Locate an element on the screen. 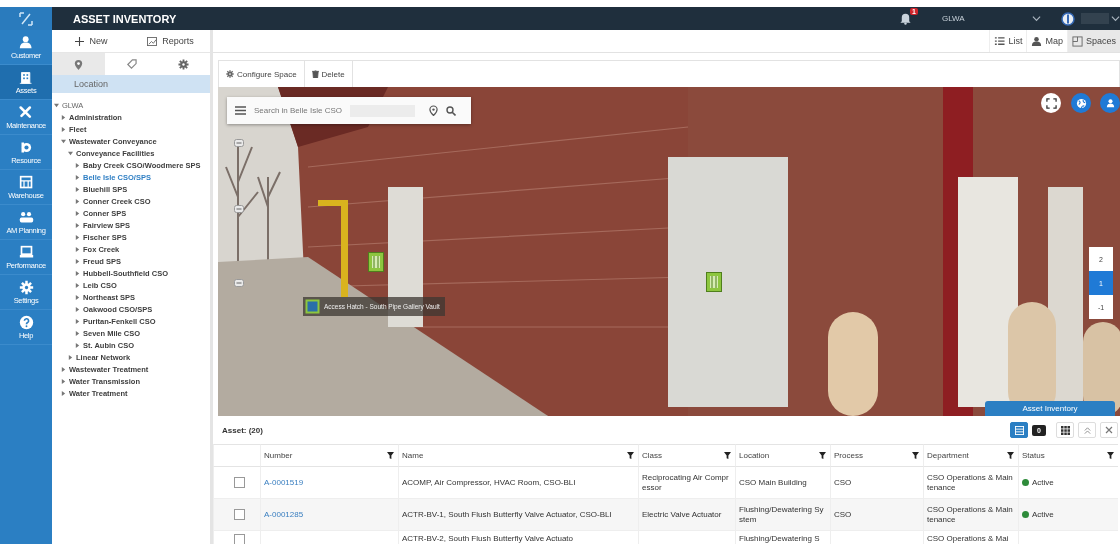 Image resolution: width=1120 pixels, height=544 pixels. help-icon is located at coordinates (26, 322).